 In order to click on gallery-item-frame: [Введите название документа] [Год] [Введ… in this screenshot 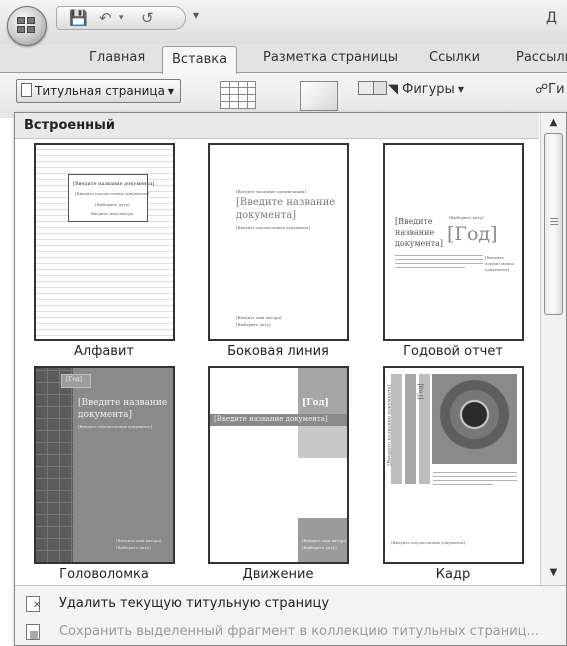, I will do `click(453, 475)`.